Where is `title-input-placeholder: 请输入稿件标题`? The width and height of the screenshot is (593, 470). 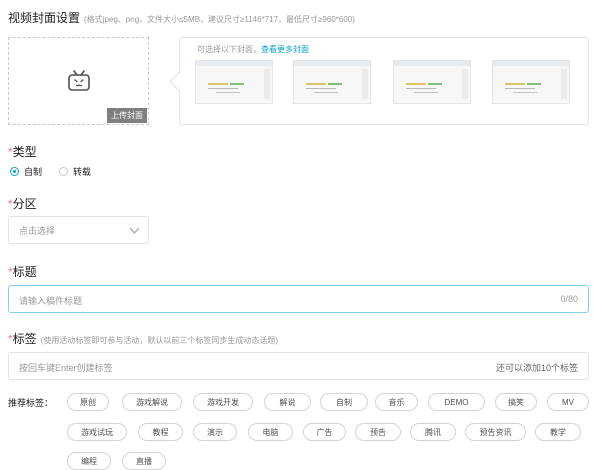 title-input-placeholder: 请输入稿件标题 is located at coordinates (51, 301).